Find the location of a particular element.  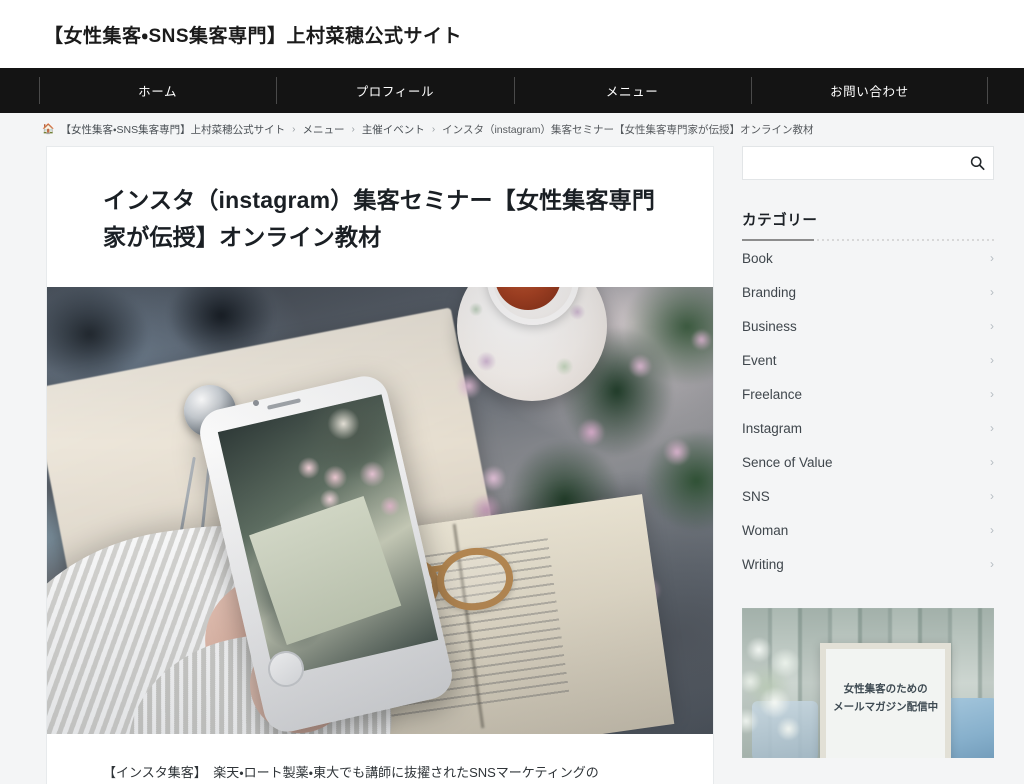

category-item-business: Business › is located at coordinates (868, 326).